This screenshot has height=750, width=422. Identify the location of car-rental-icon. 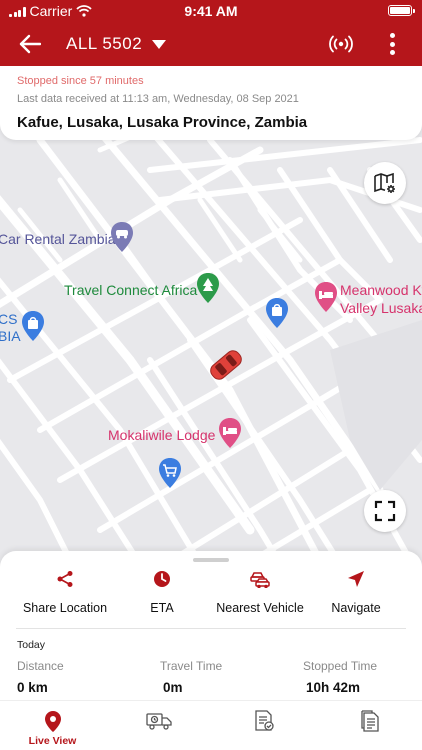
(122, 239).